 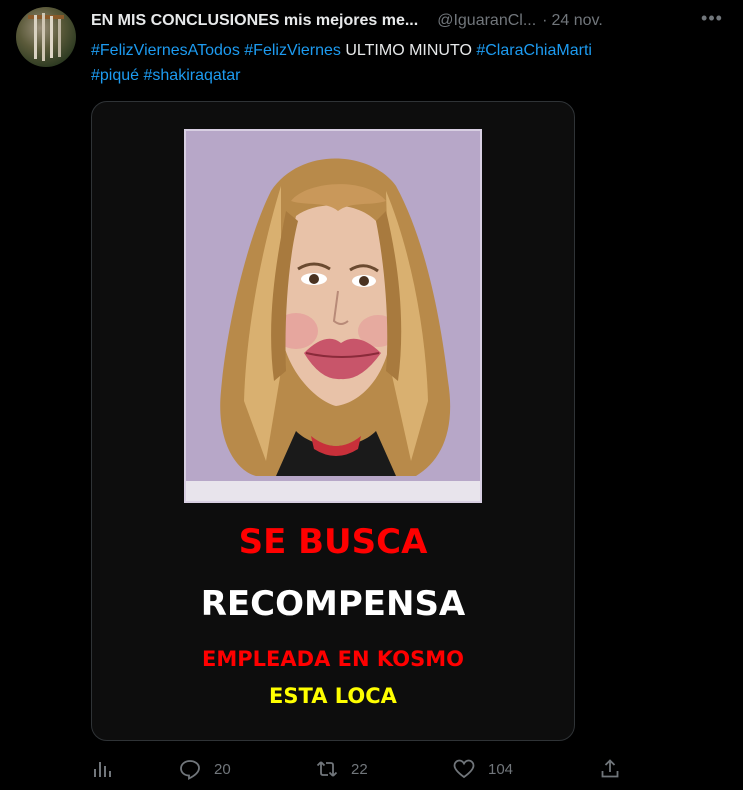 I want to click on tweet-date: 24 nov., so click(x=576, y=21).